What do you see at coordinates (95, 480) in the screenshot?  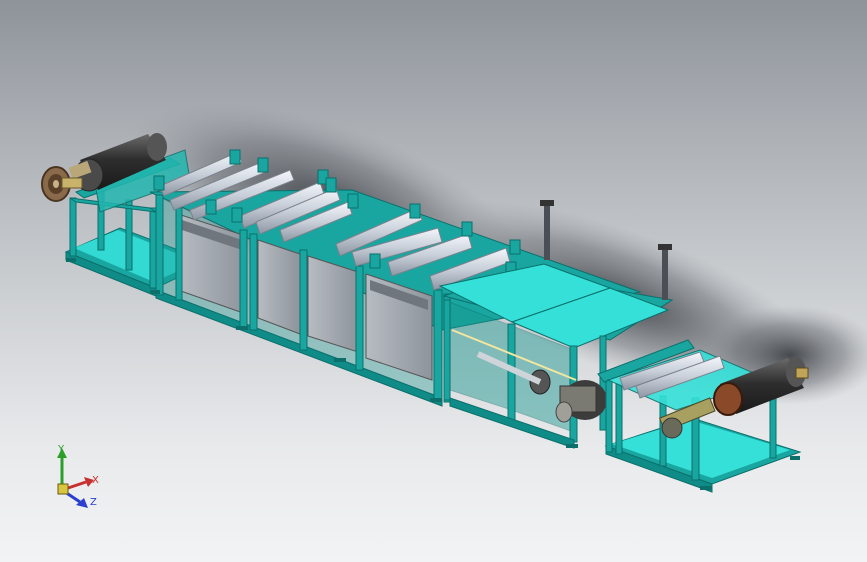 I see `triad-x-label: X` at bounding box center [95, 480].